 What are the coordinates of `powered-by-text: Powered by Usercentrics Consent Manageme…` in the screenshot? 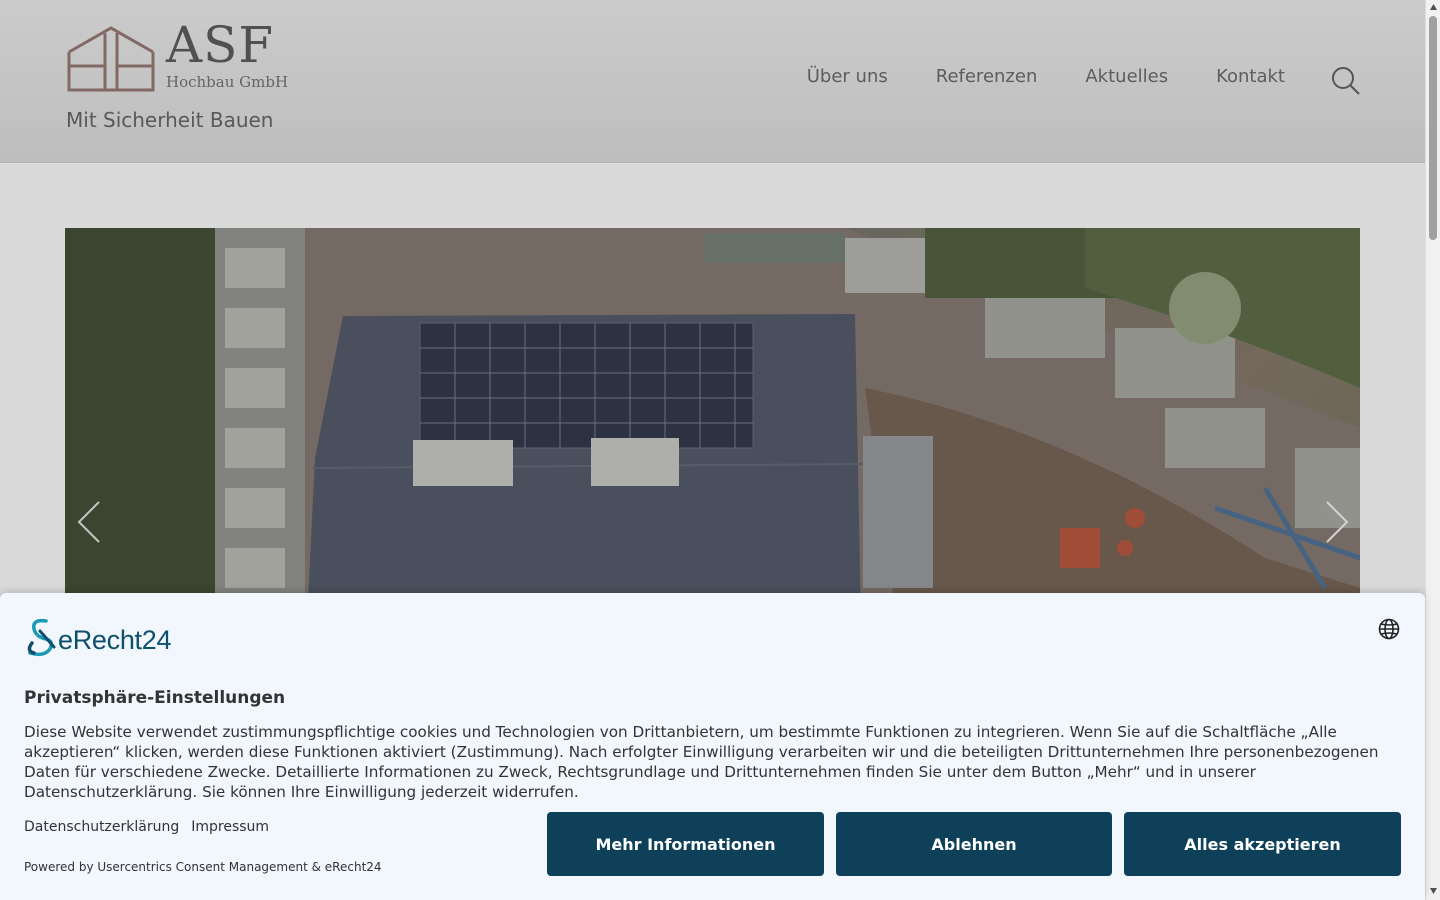 It's located at (203, 867).